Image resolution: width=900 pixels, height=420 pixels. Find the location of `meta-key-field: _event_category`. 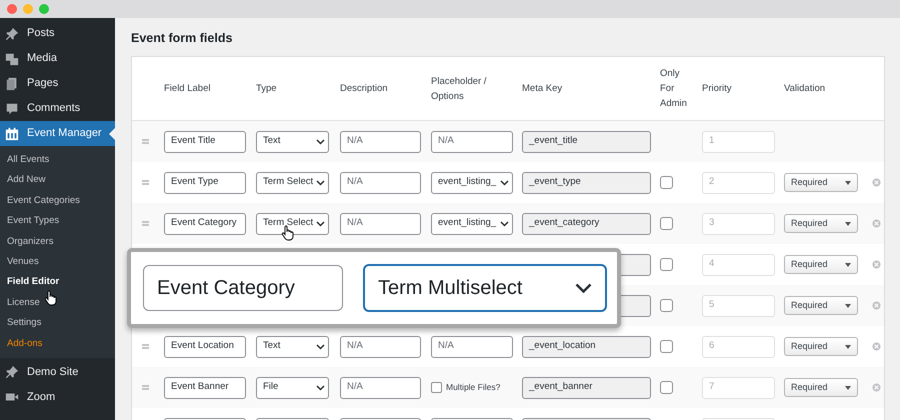

meta-key-field: _event_category is located at coordinates (586, 223).